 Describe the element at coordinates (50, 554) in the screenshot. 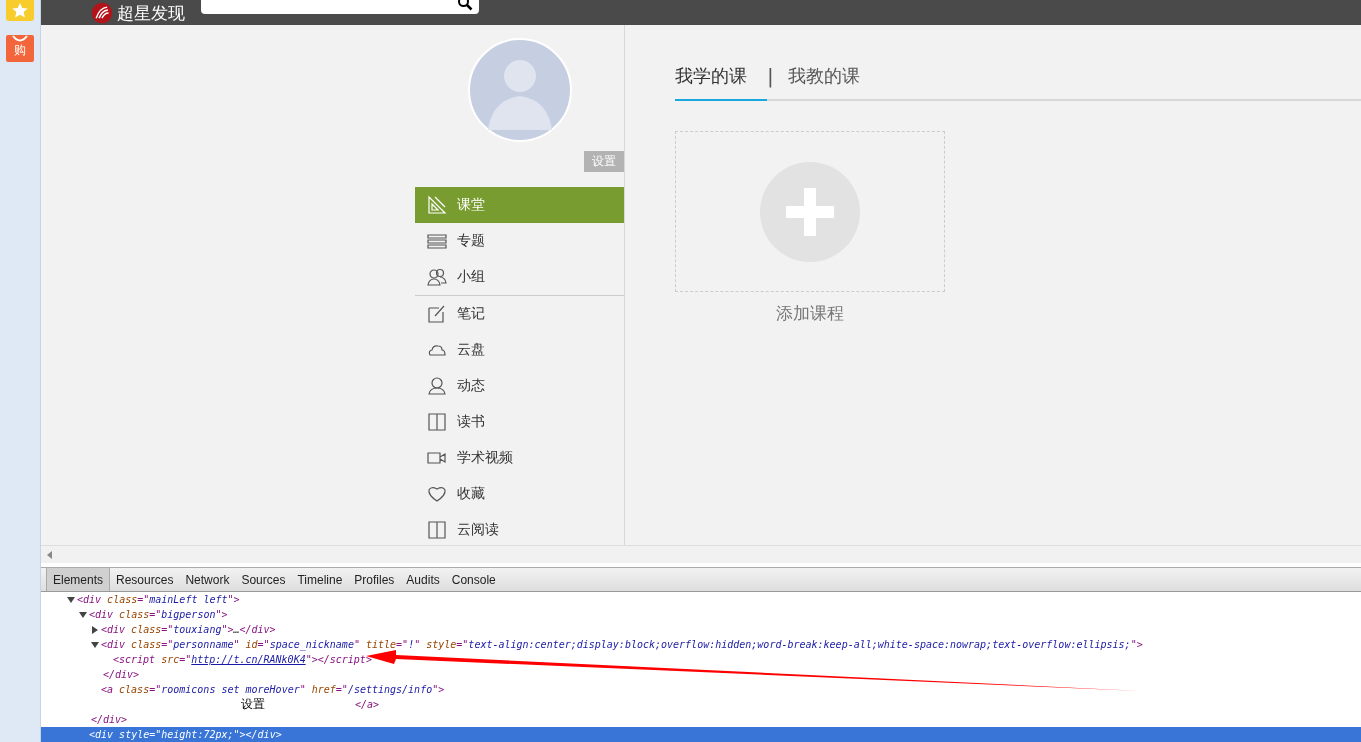

I see `scroll-left-icon` at that location.